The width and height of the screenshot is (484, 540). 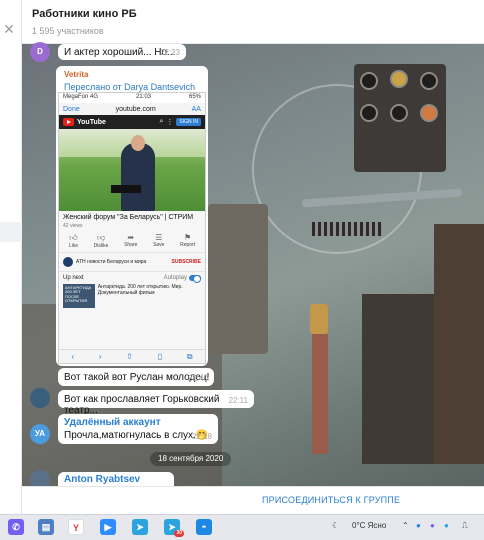 I want to click on video-frame, so click(x=132, y=170).